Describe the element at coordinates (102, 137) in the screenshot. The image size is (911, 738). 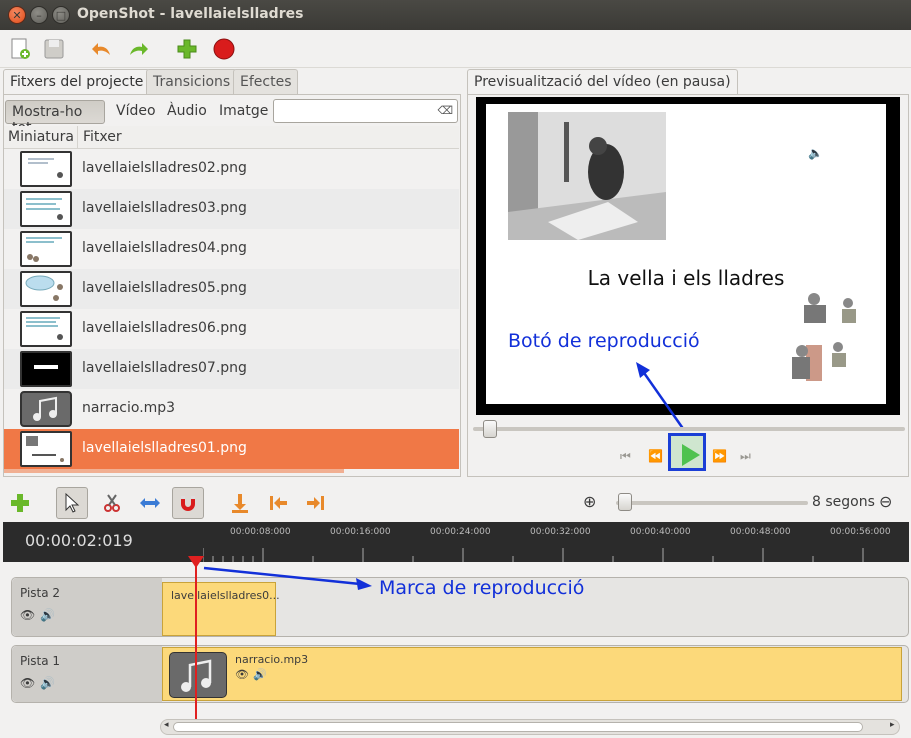
I see `column-file: Fitxer` at that location.